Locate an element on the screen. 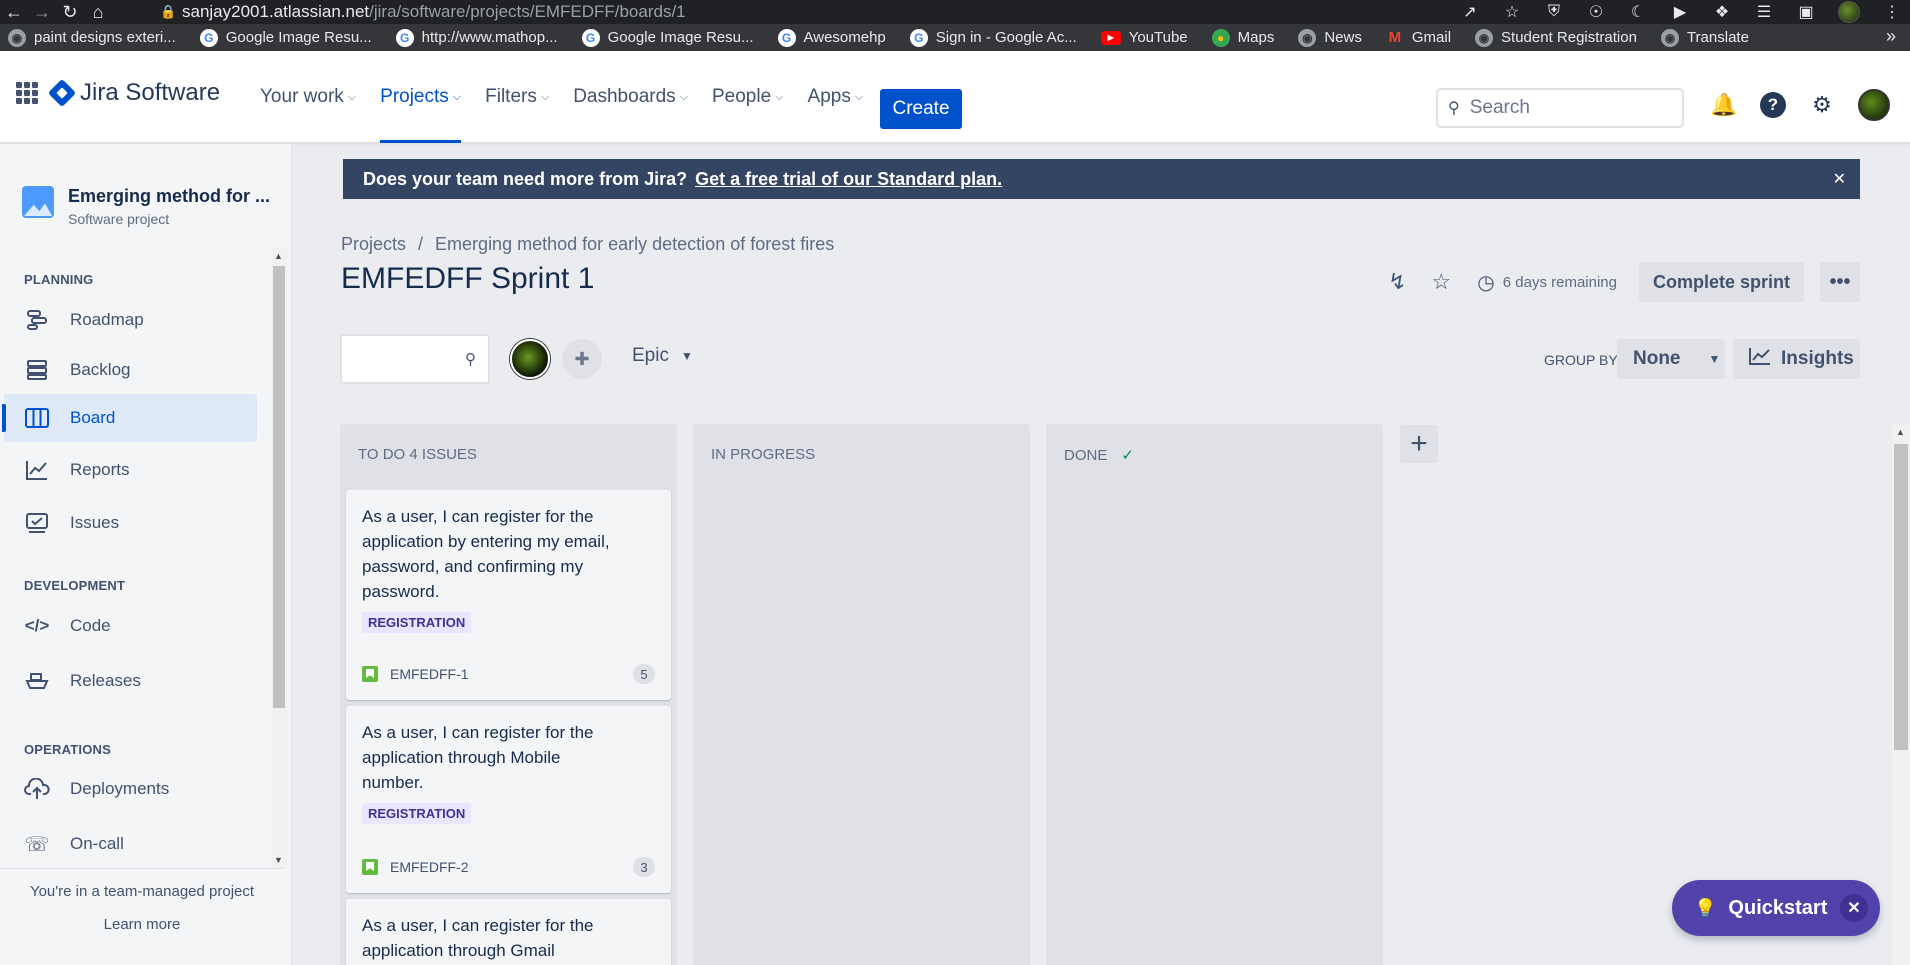 The image size is (1910, 965). column-in-progress: IN PROGRESS is located at coordinates (861, 694).